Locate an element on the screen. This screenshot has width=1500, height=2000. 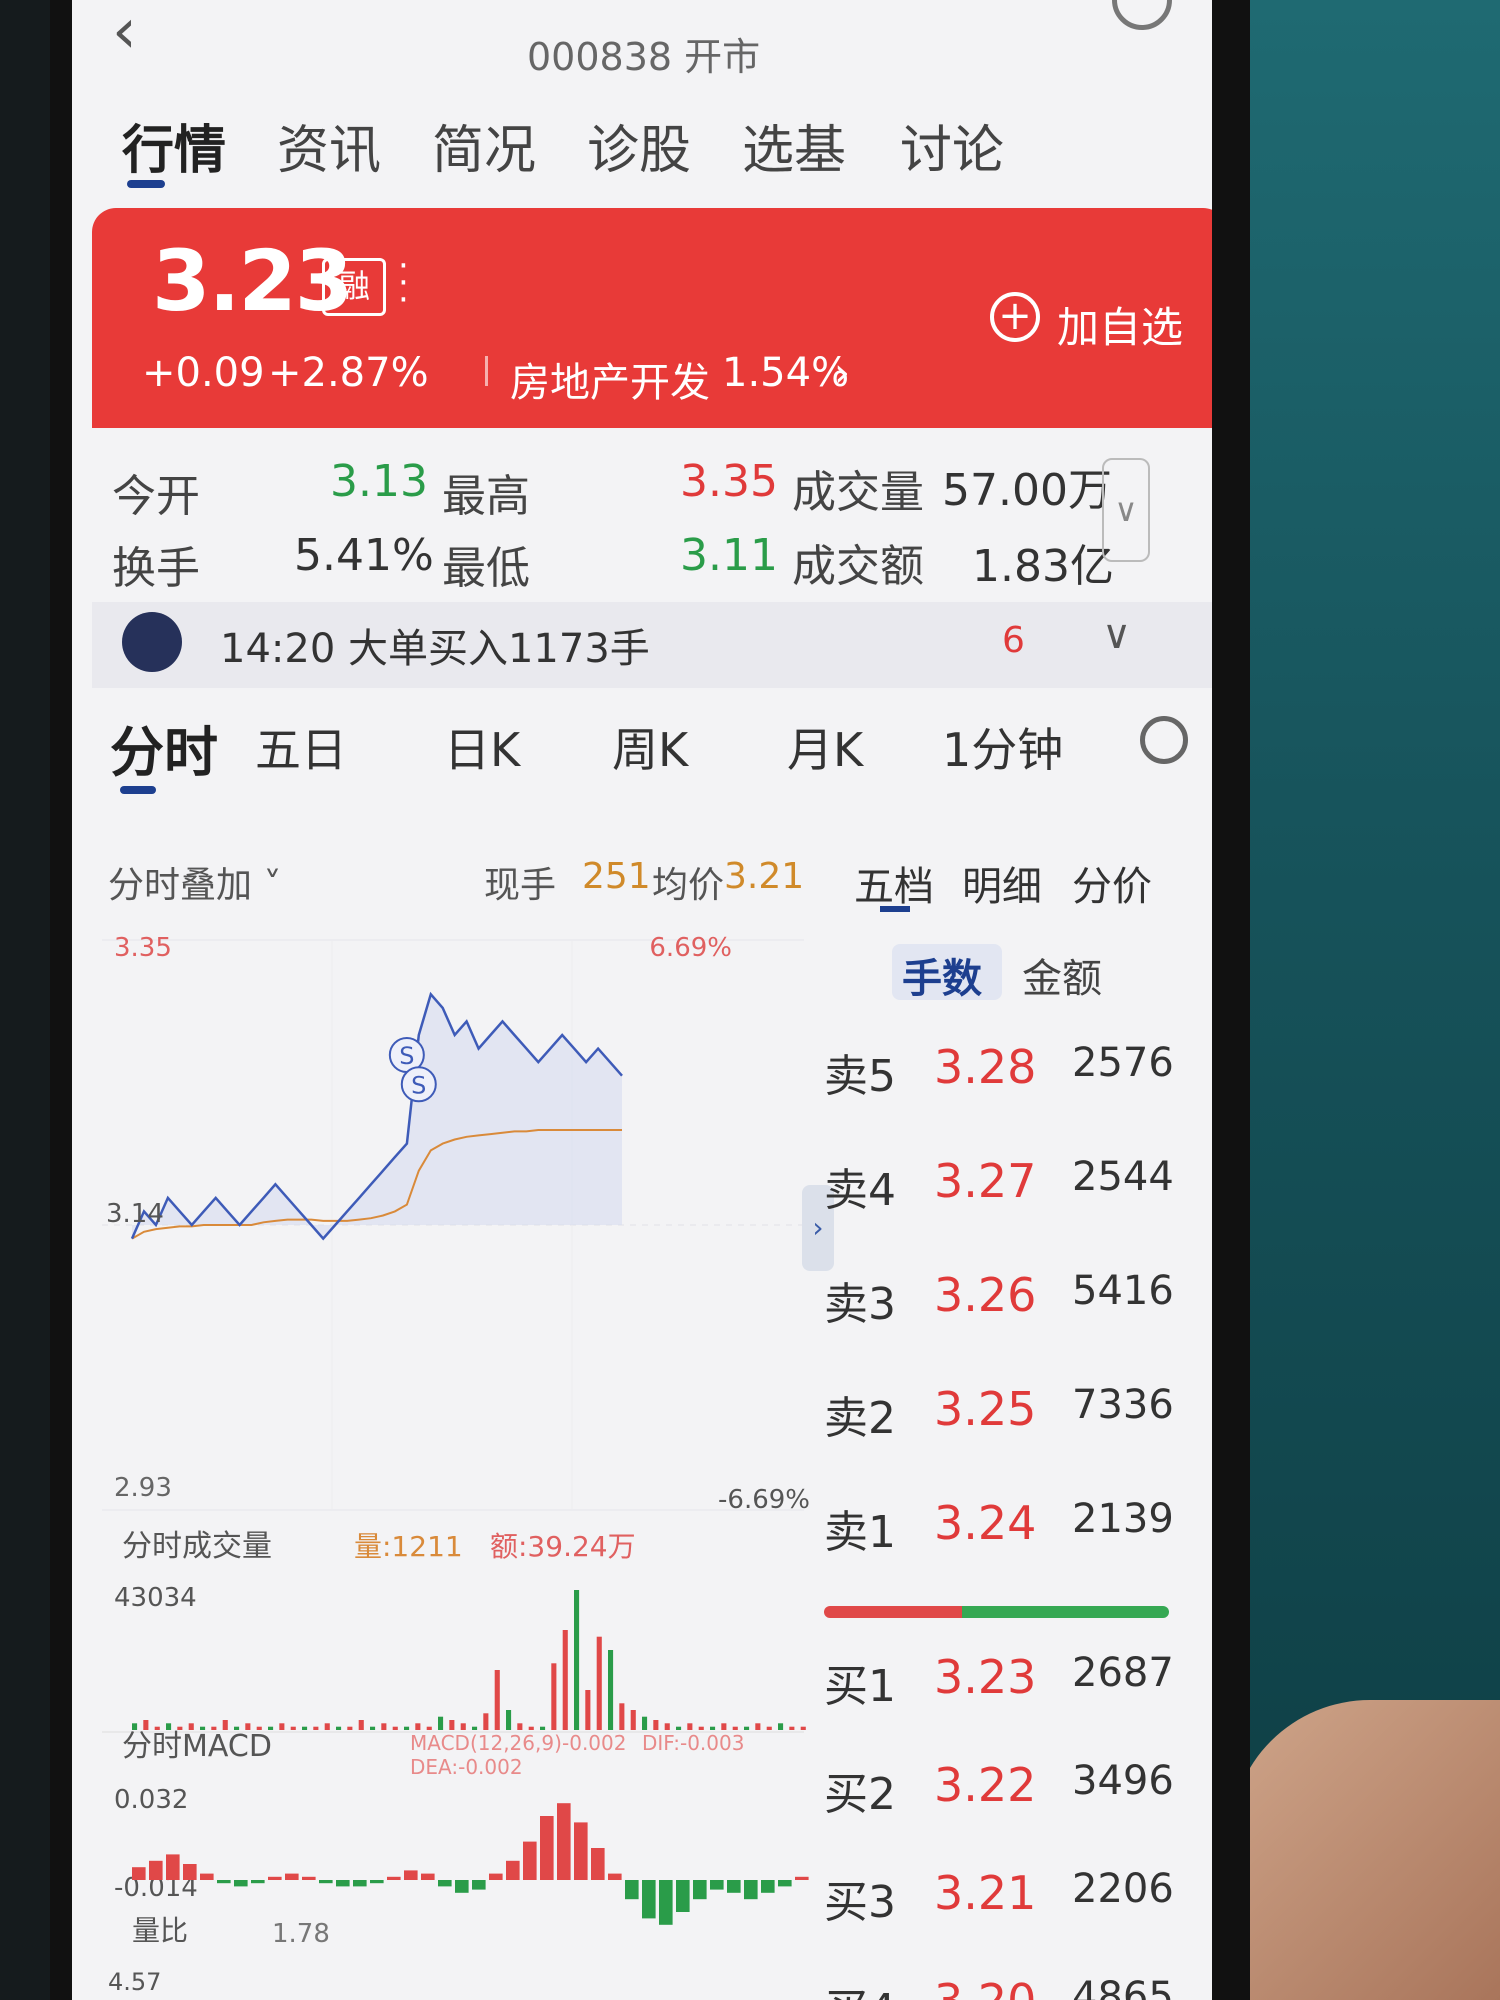
turnover-value: 5.41% is located at coordinates (364, 555).